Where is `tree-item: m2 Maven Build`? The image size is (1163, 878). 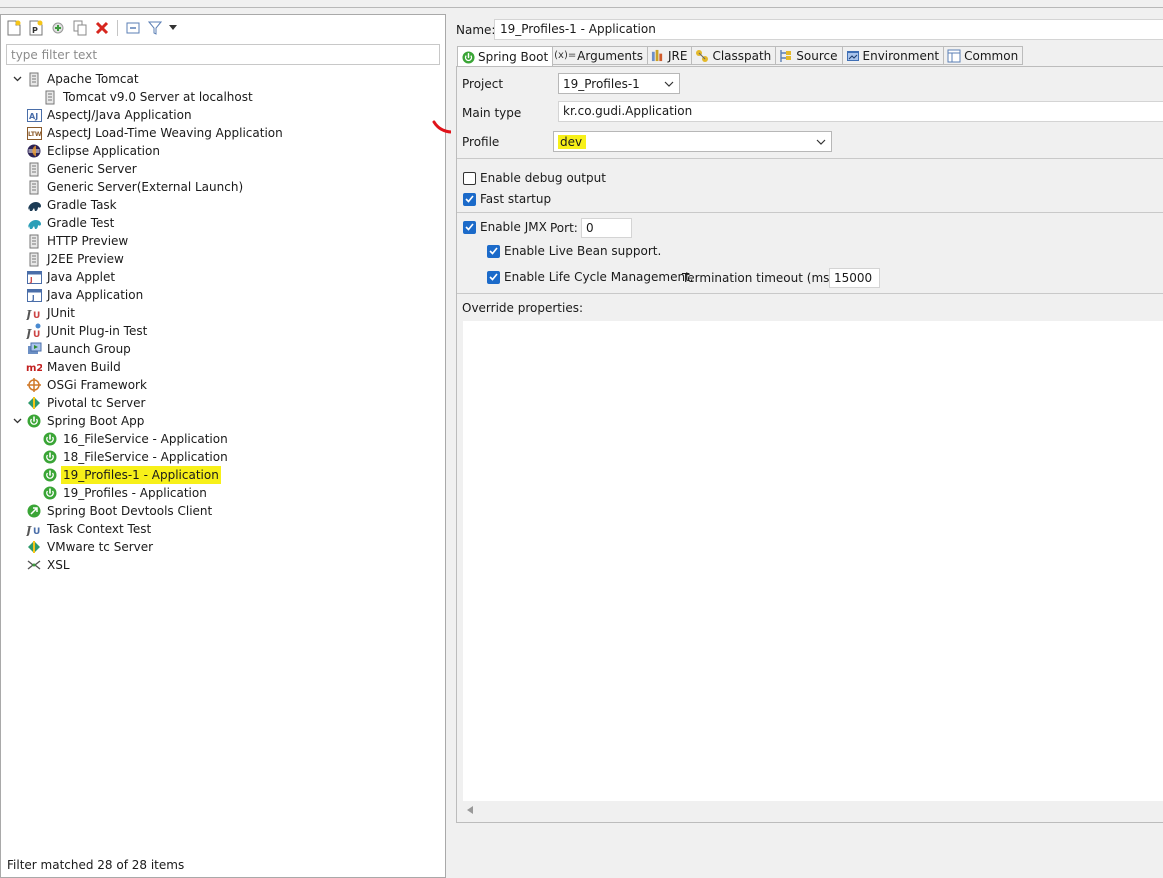 tree-item: m2 Maven Build is located at coordinates (65, 367).